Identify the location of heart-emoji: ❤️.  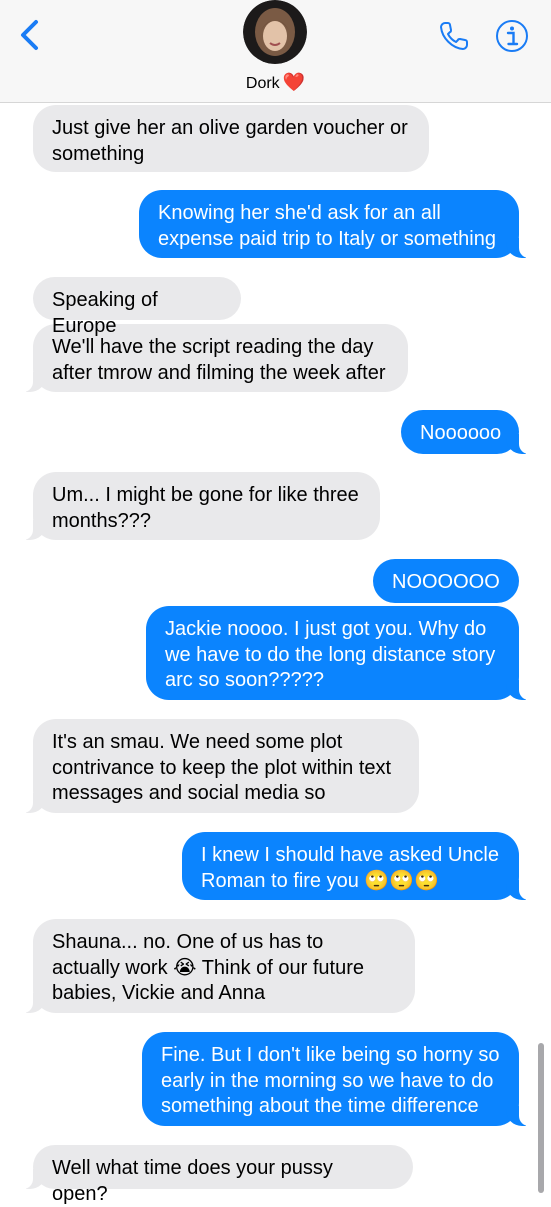
(294, 82).